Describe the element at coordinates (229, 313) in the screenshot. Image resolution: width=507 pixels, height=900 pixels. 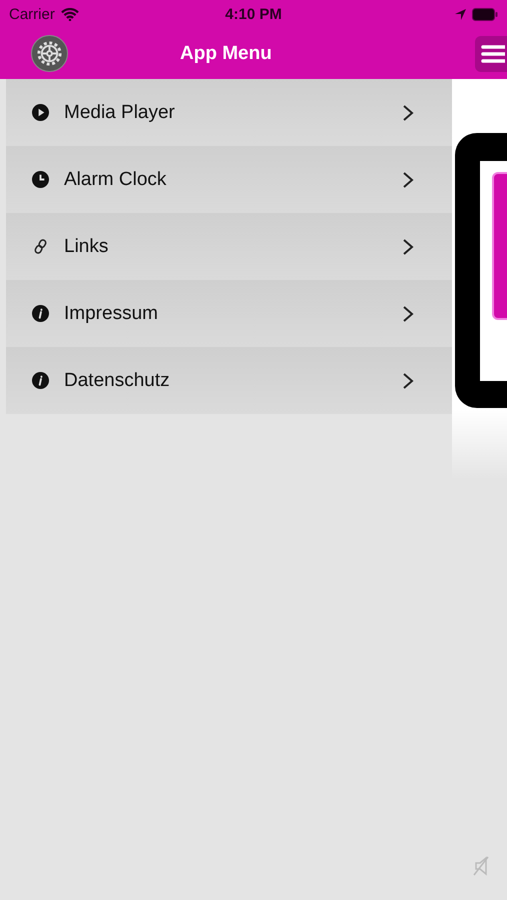
I see `menu-item: Impressum` at that location.